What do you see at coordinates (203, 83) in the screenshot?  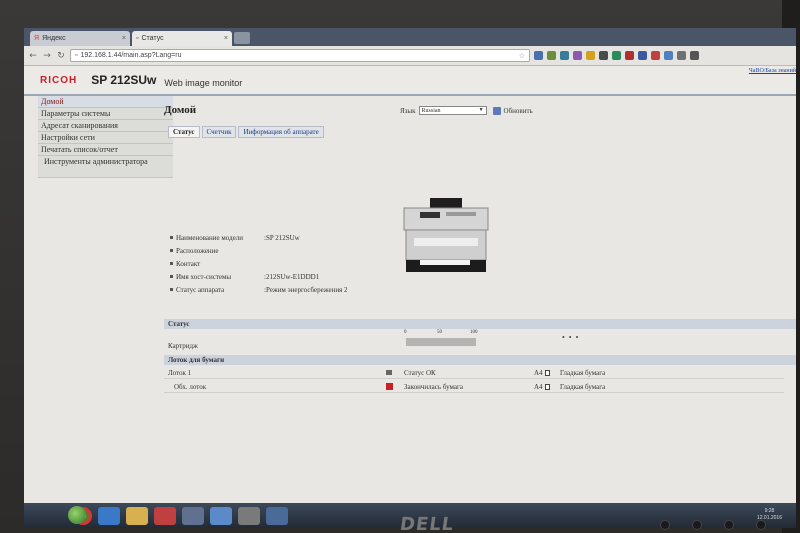 I see `app-subtitle: Web image monitor` at bounding box center [203, 83].